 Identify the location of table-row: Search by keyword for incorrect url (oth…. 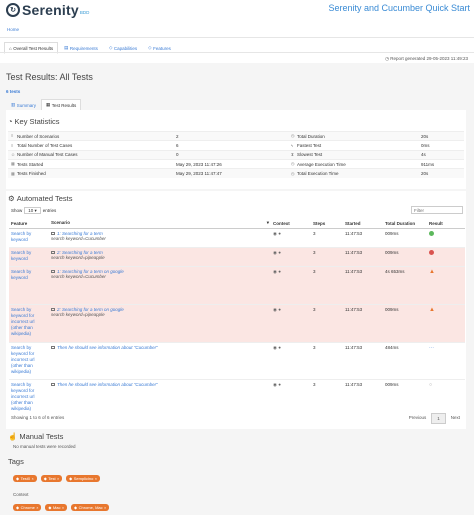
(237, 398).